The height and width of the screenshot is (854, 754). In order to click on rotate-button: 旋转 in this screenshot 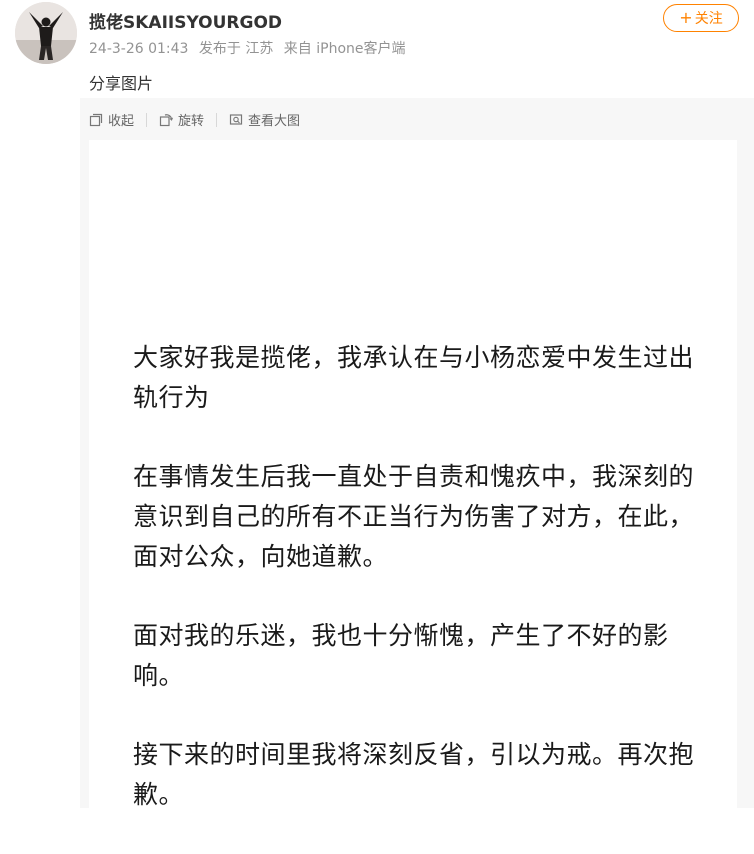, I will do `click(181, 119)`.